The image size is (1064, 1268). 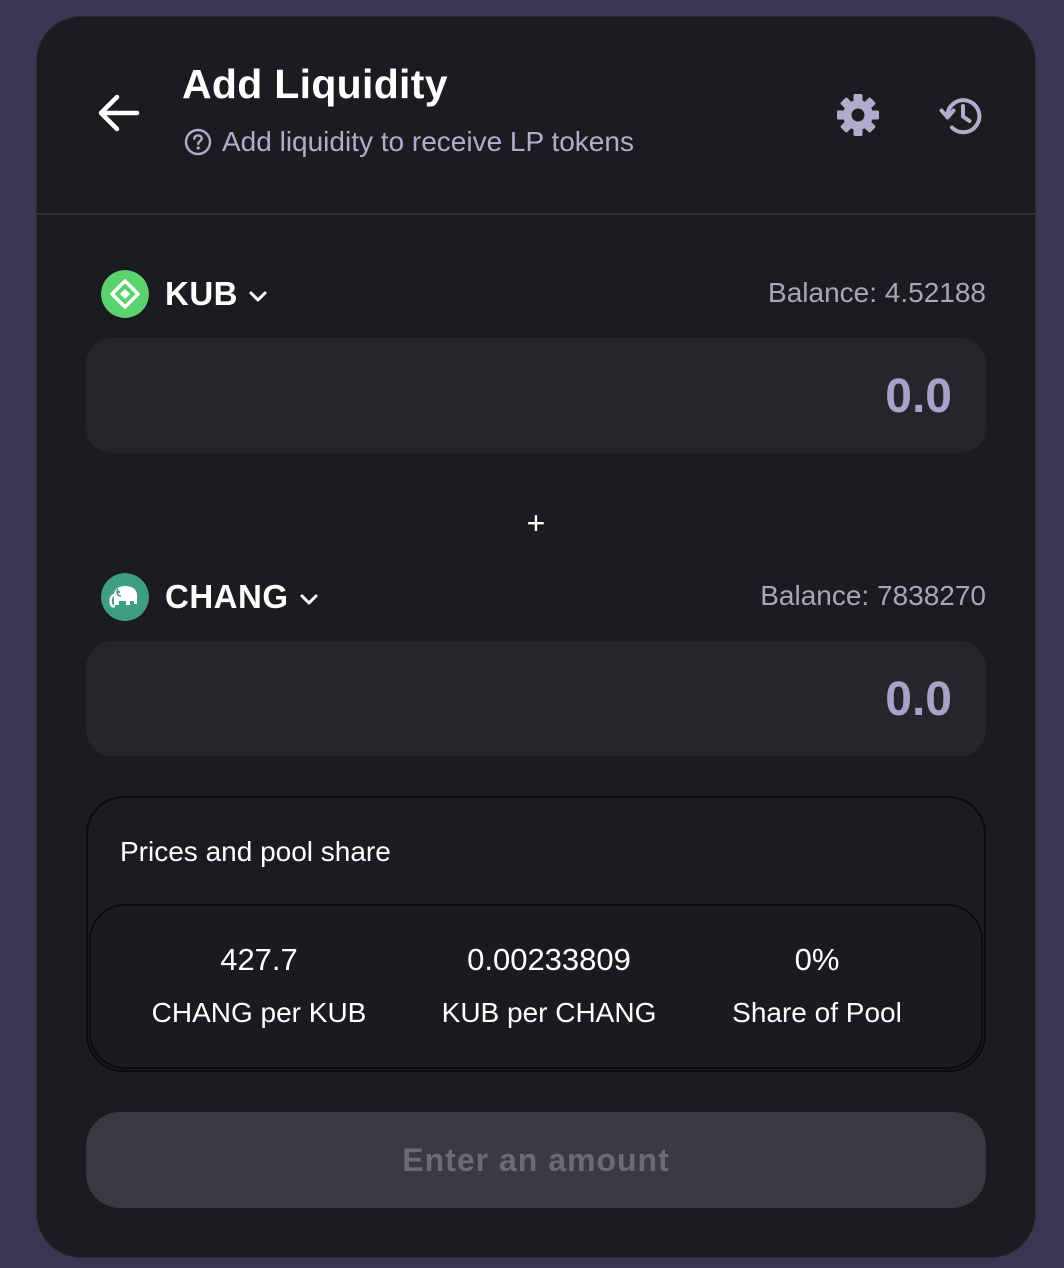 I want to click on stat-value: 427.7, so click(x=259, y=959).